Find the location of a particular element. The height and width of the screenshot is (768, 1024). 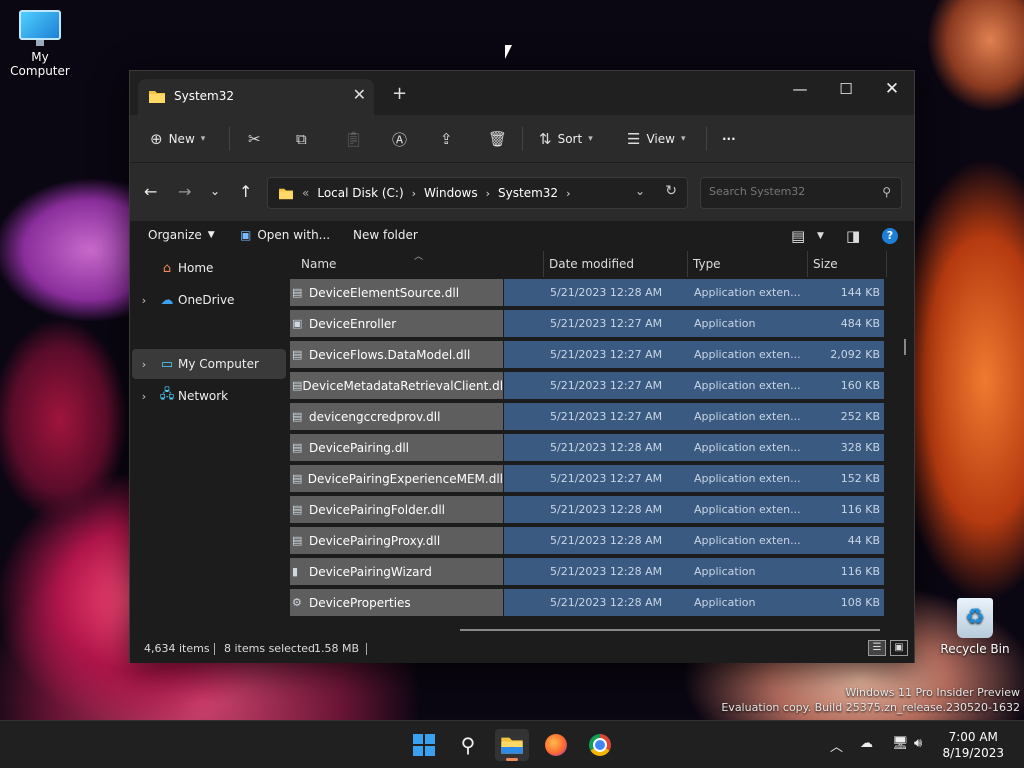

network-status-icon: 🖥︎ is located at coordinates (900, 743).